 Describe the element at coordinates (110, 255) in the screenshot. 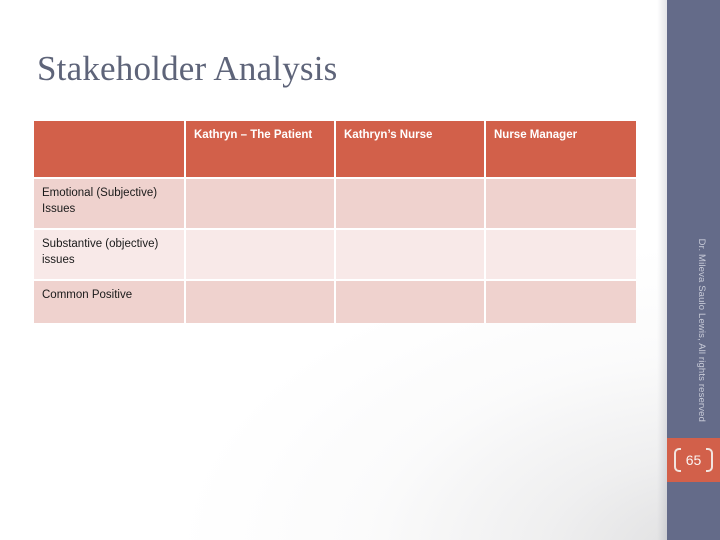

I see `row-label-substantive-objective-issues: Substantive (objective) issues` at that location.